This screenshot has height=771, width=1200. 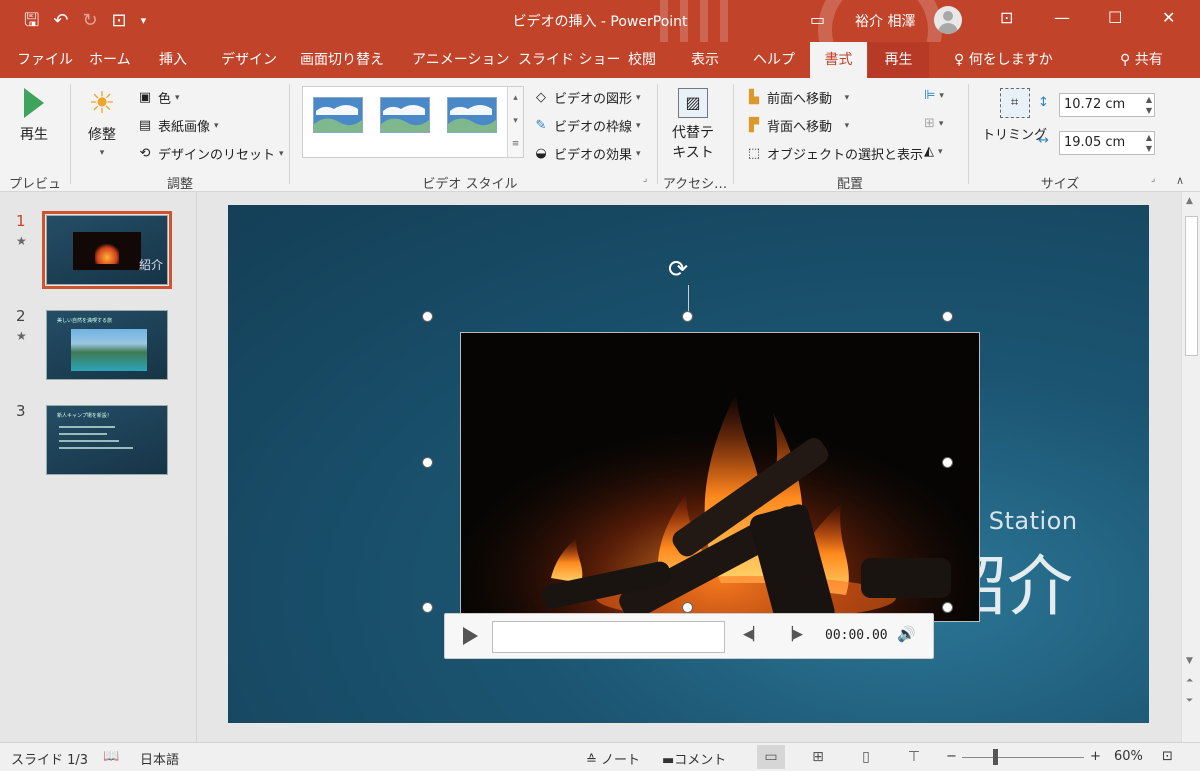 What do you see at coordinates (797, 98) in the screenshot?
I see `bring-forward-button: ▙ 前面へ移動 ▾` at bounding box center [797, 98].